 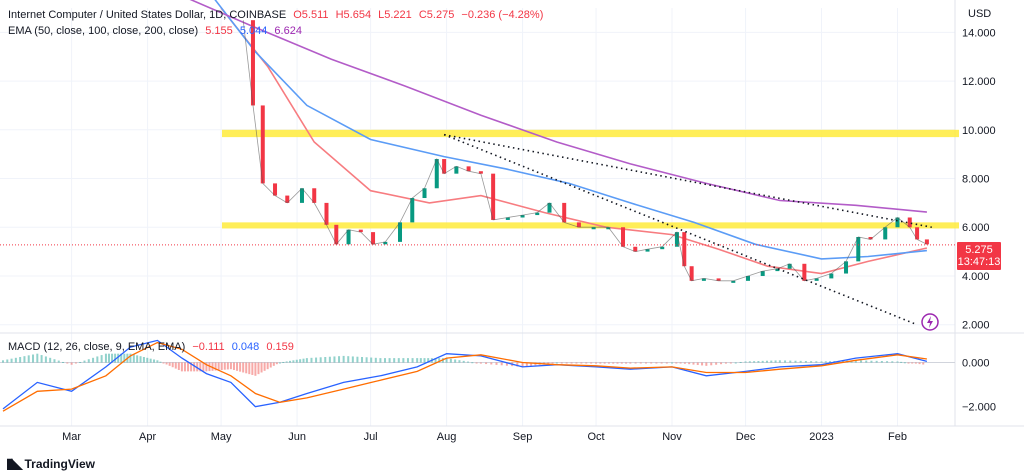 I want to click on time-tick-label: Mar, so click(x=71, y=437).